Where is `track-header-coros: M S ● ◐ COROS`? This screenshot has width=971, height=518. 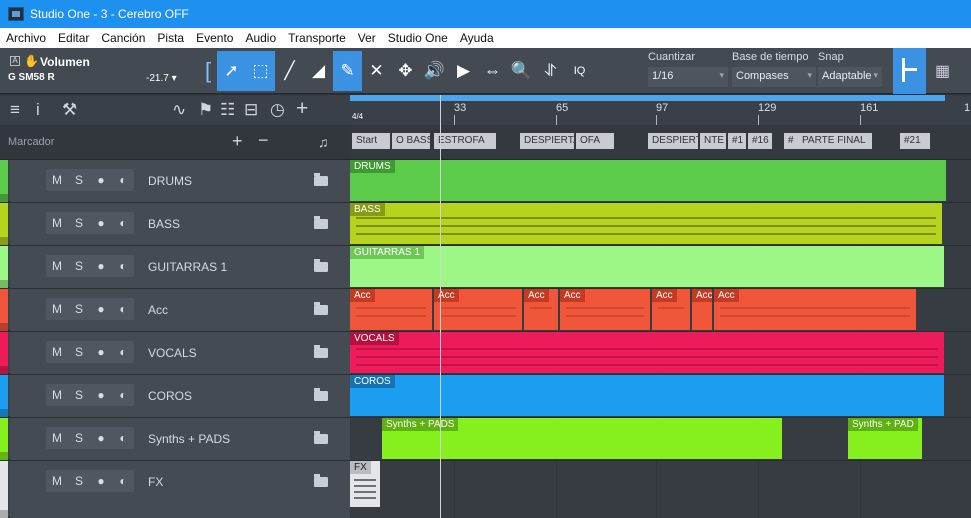 track-header-coros: M S ● ◐ COROS is located at coordinates (175, 396).